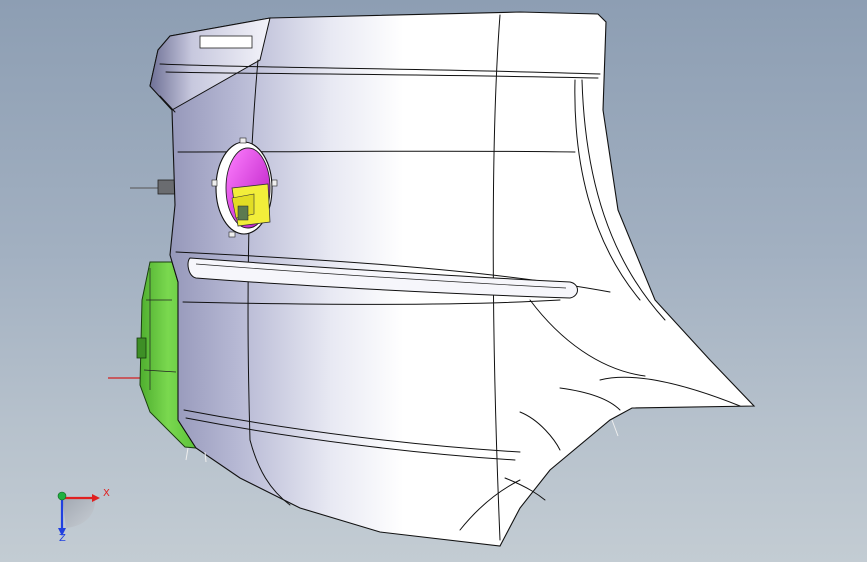 The width and height of the screenshot is (867, 562). Describe the element at coordinates (106, 493) in the screenshot. I see `x-axis-label: X` at that location.